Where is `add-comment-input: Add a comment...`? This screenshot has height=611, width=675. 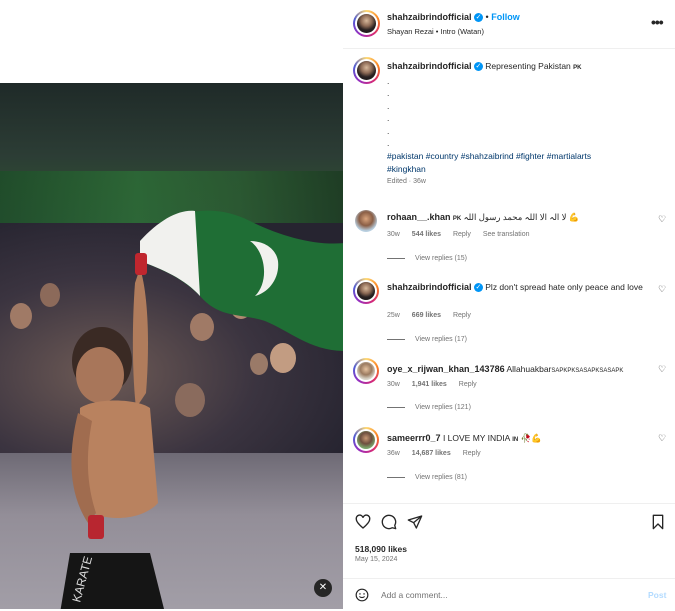 add-comment-input: Add a comment... is located at coordinates (414, 595).